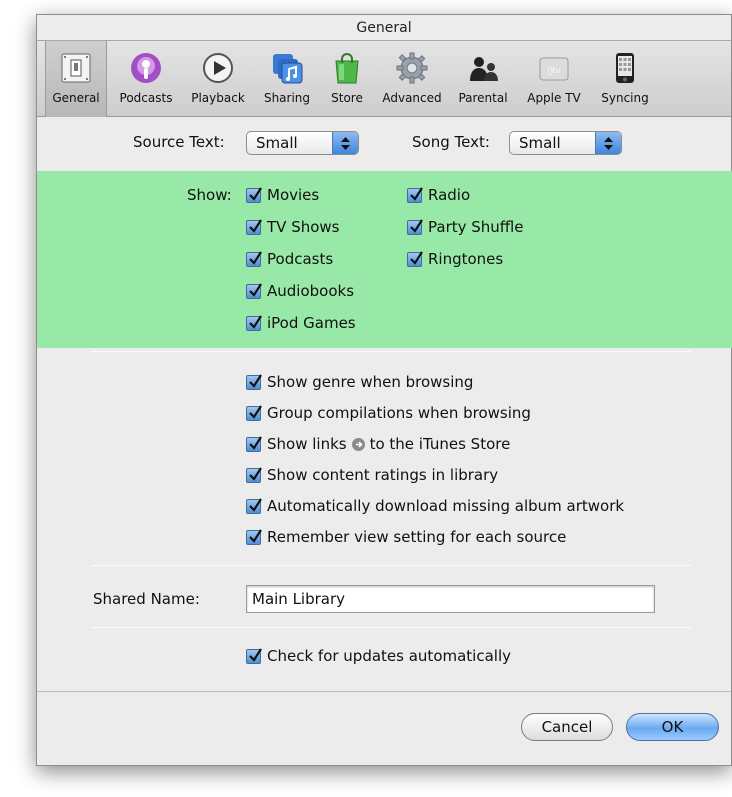  Describe the element at coordinates (311, 291) in the screenshot. I see `show-audiobooks-label: Audiobooks` at that location.